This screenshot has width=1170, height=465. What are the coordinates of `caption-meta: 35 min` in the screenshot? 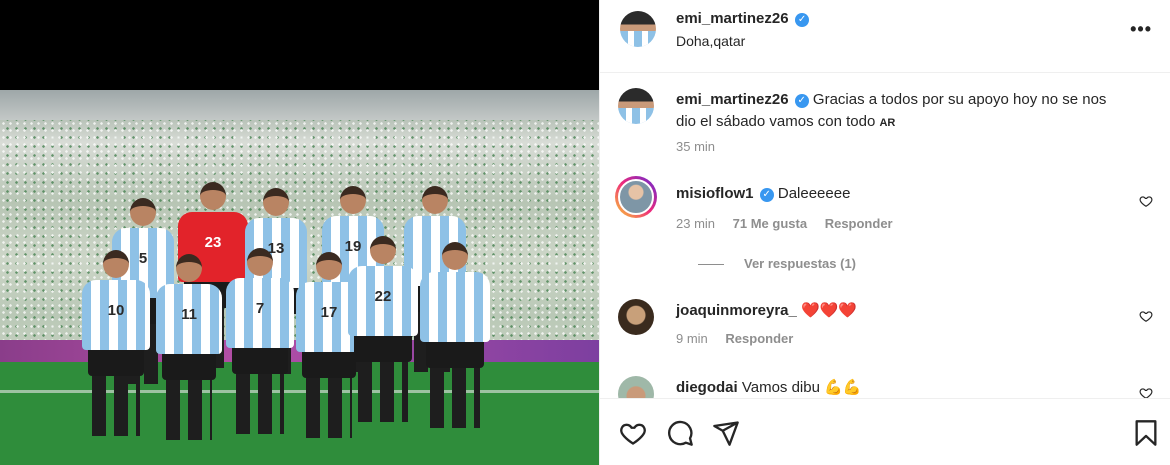 It's located at (702, 146).